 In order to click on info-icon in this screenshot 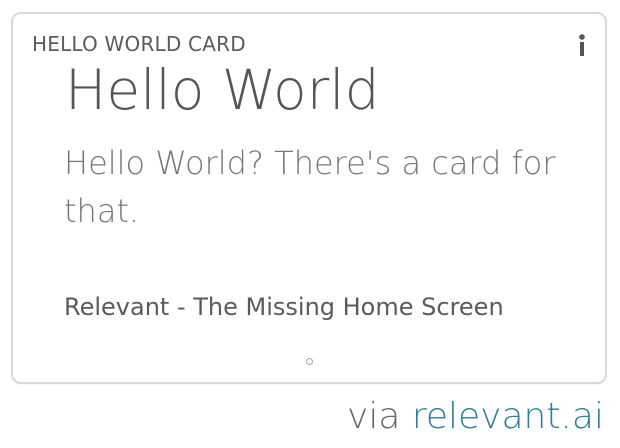, I will do `click(582, 45)`.